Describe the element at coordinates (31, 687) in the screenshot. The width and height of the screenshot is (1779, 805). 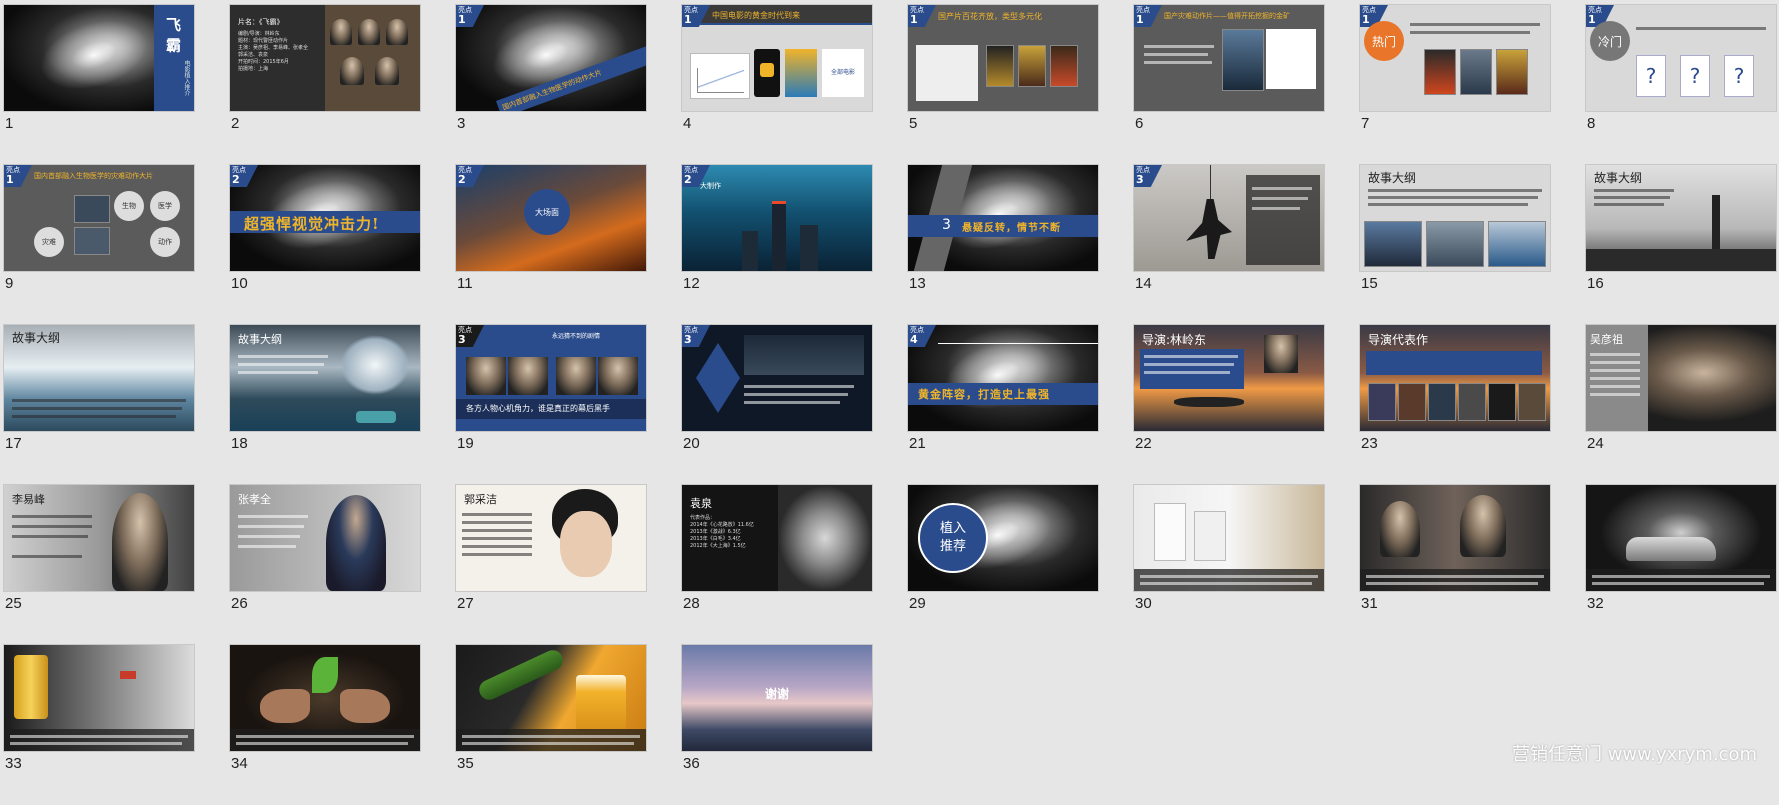
I see `drink-can` at that location.